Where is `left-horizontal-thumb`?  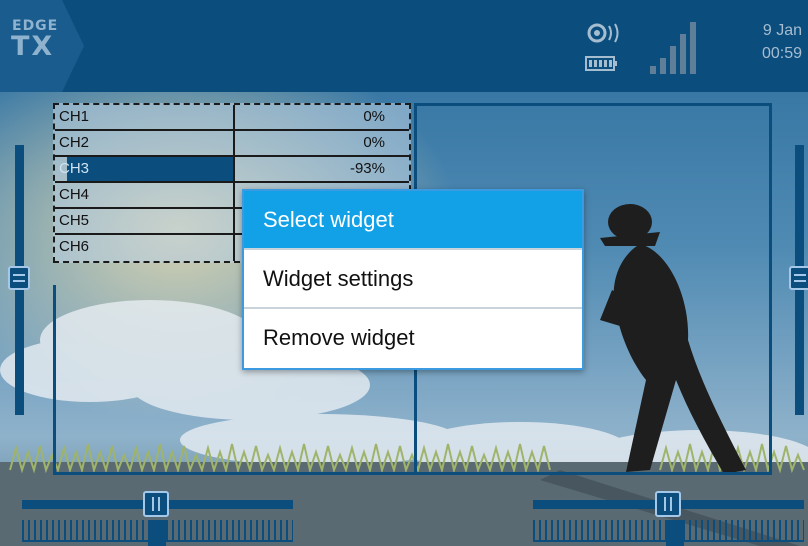
left-horizontal-thumb is located at coordinates (156, 504).